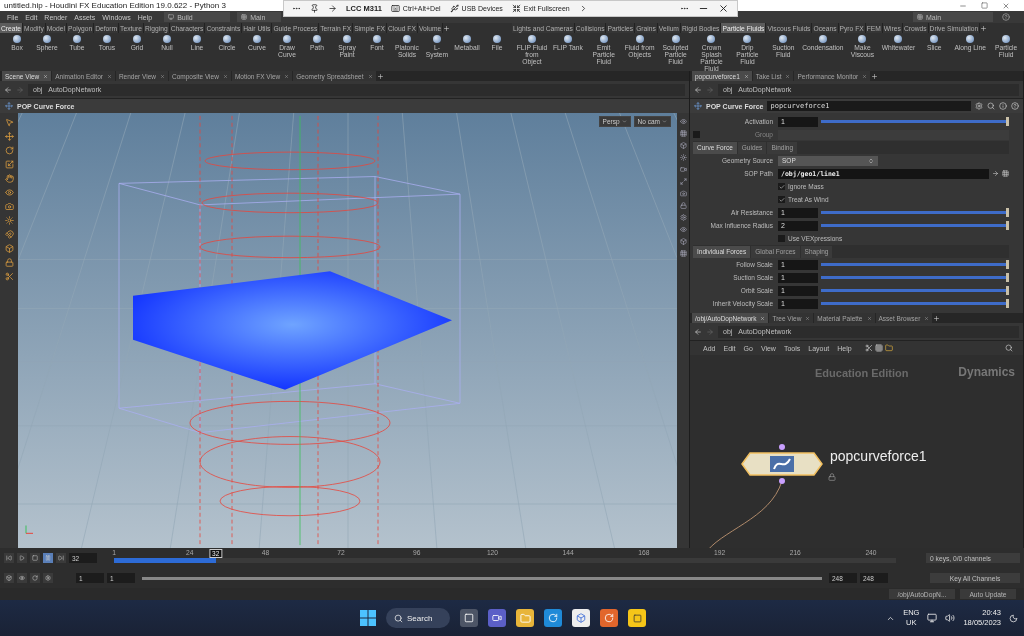 The image size is (1024, 636). What do you see at coordinates (9, 150) in the screenshot?
I see `rotate-icon` at bounding box center [9, 150].